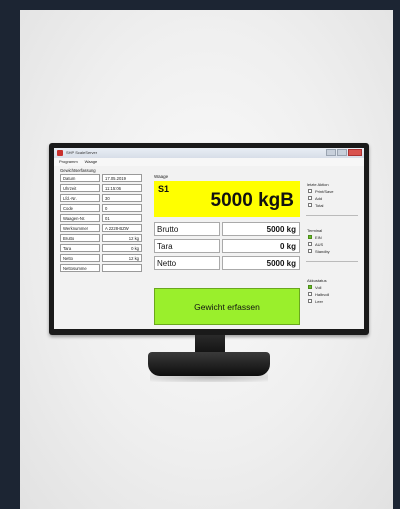 The width and height of the screenshot is (400, 509). I want to click on status-label: Print/Save, so click(324, 191).